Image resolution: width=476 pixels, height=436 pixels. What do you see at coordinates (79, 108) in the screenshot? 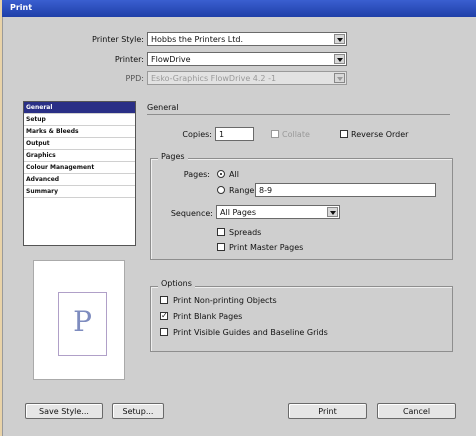
I see `category-general: General` at bounding box center [79, 108].